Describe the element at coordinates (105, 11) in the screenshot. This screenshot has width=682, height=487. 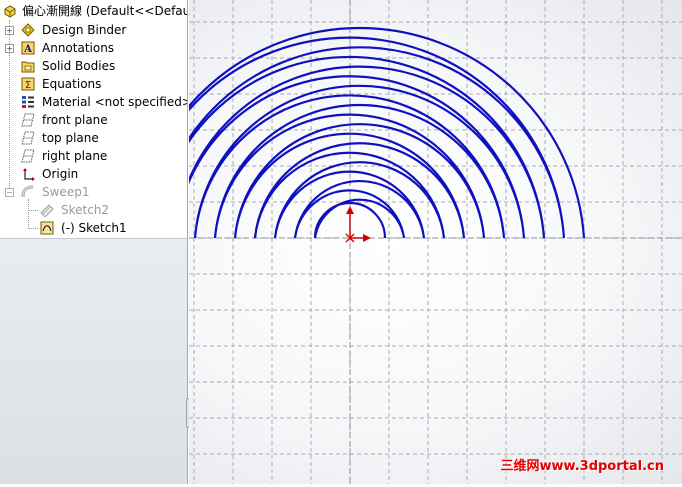
I see `part-name: 偏心漸開線 (Default<<Defau` at that location.